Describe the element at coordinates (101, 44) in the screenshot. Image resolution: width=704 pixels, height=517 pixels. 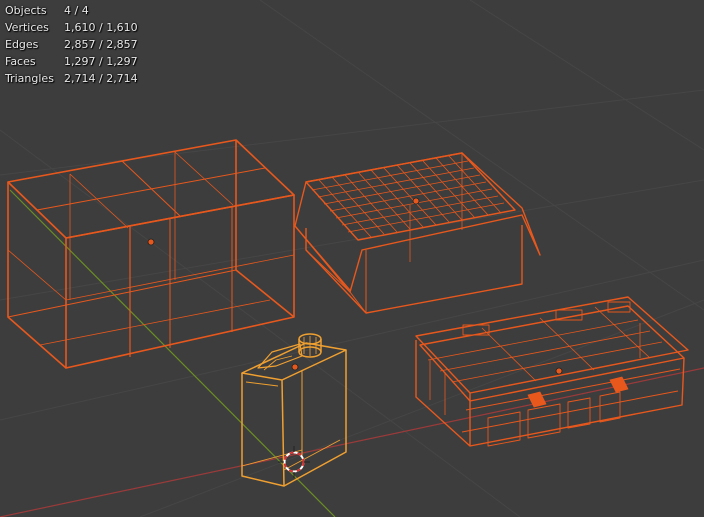
I see `stat-value: 2,857 / 2,857` at that location.